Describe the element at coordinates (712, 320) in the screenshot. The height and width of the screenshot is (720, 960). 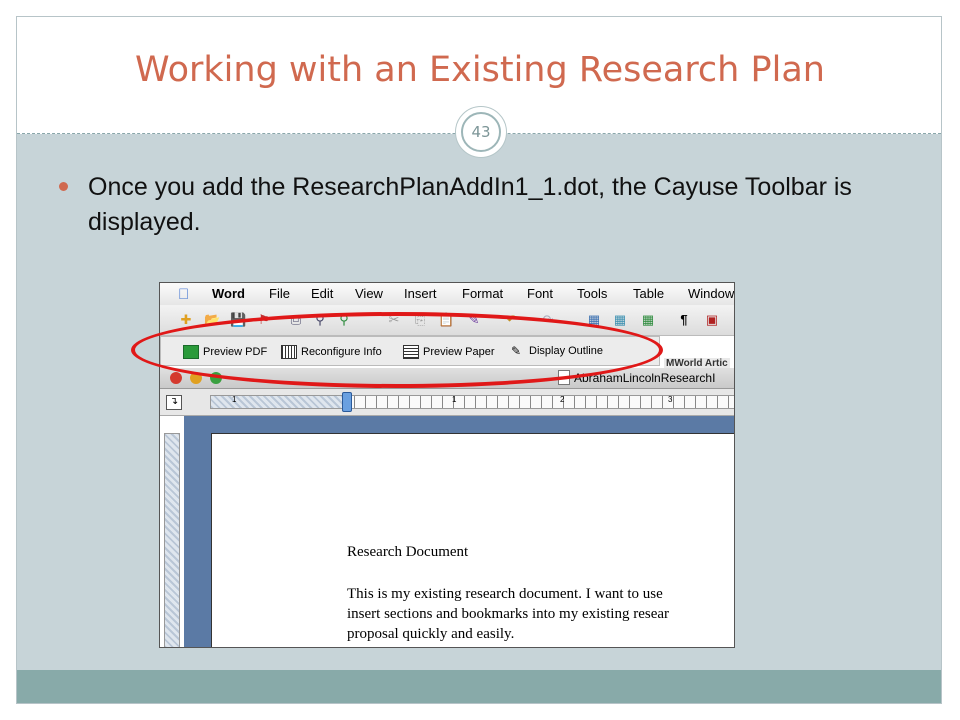
I see `toolbox-icon: ▣` at that location.